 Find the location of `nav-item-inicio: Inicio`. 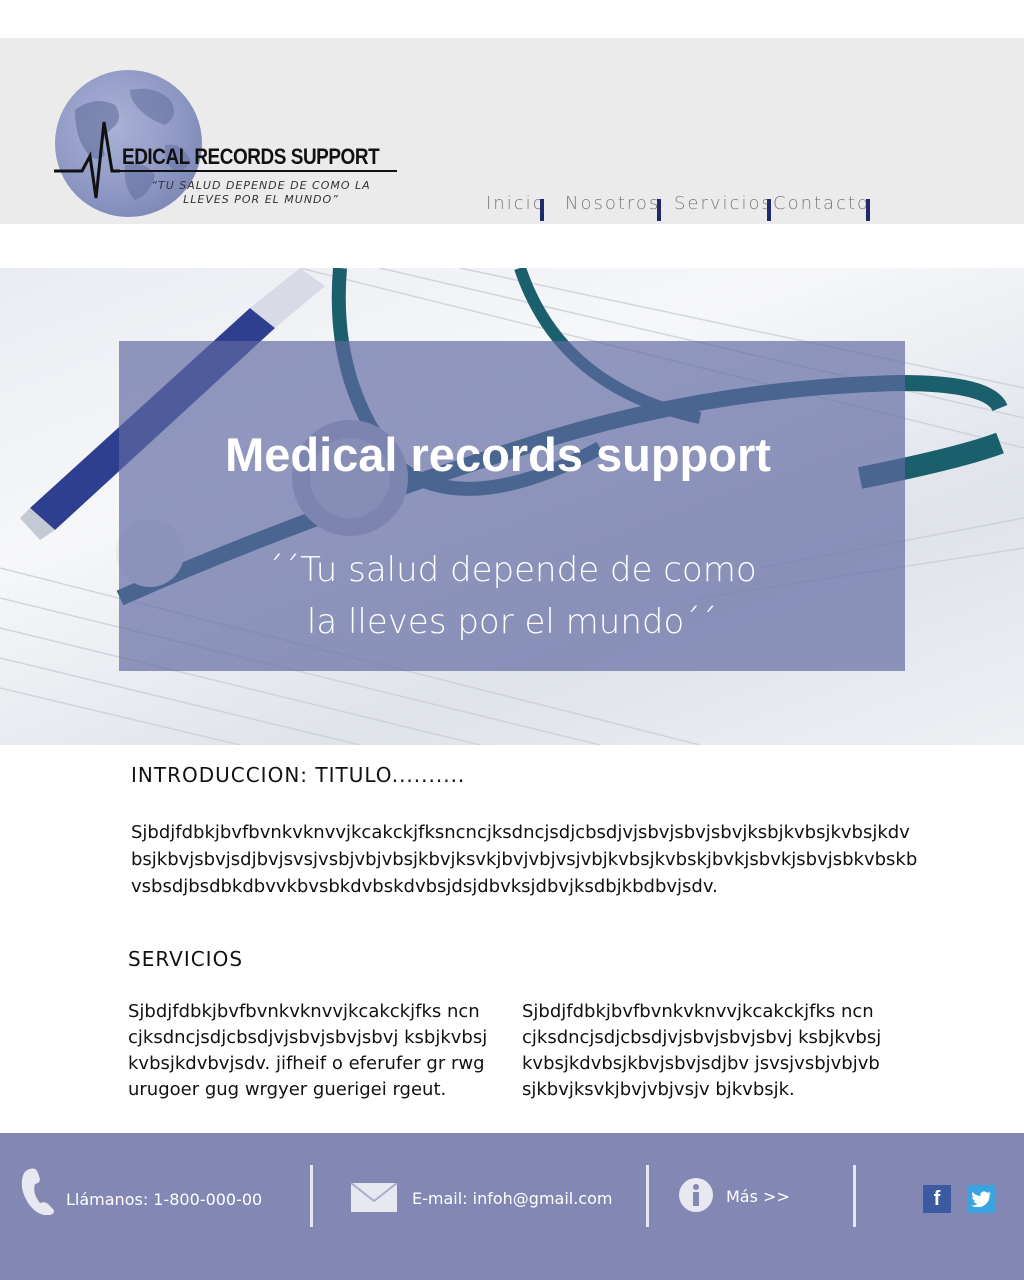

nav-item-inicio: Inicio is located at coordinates (516, 203).